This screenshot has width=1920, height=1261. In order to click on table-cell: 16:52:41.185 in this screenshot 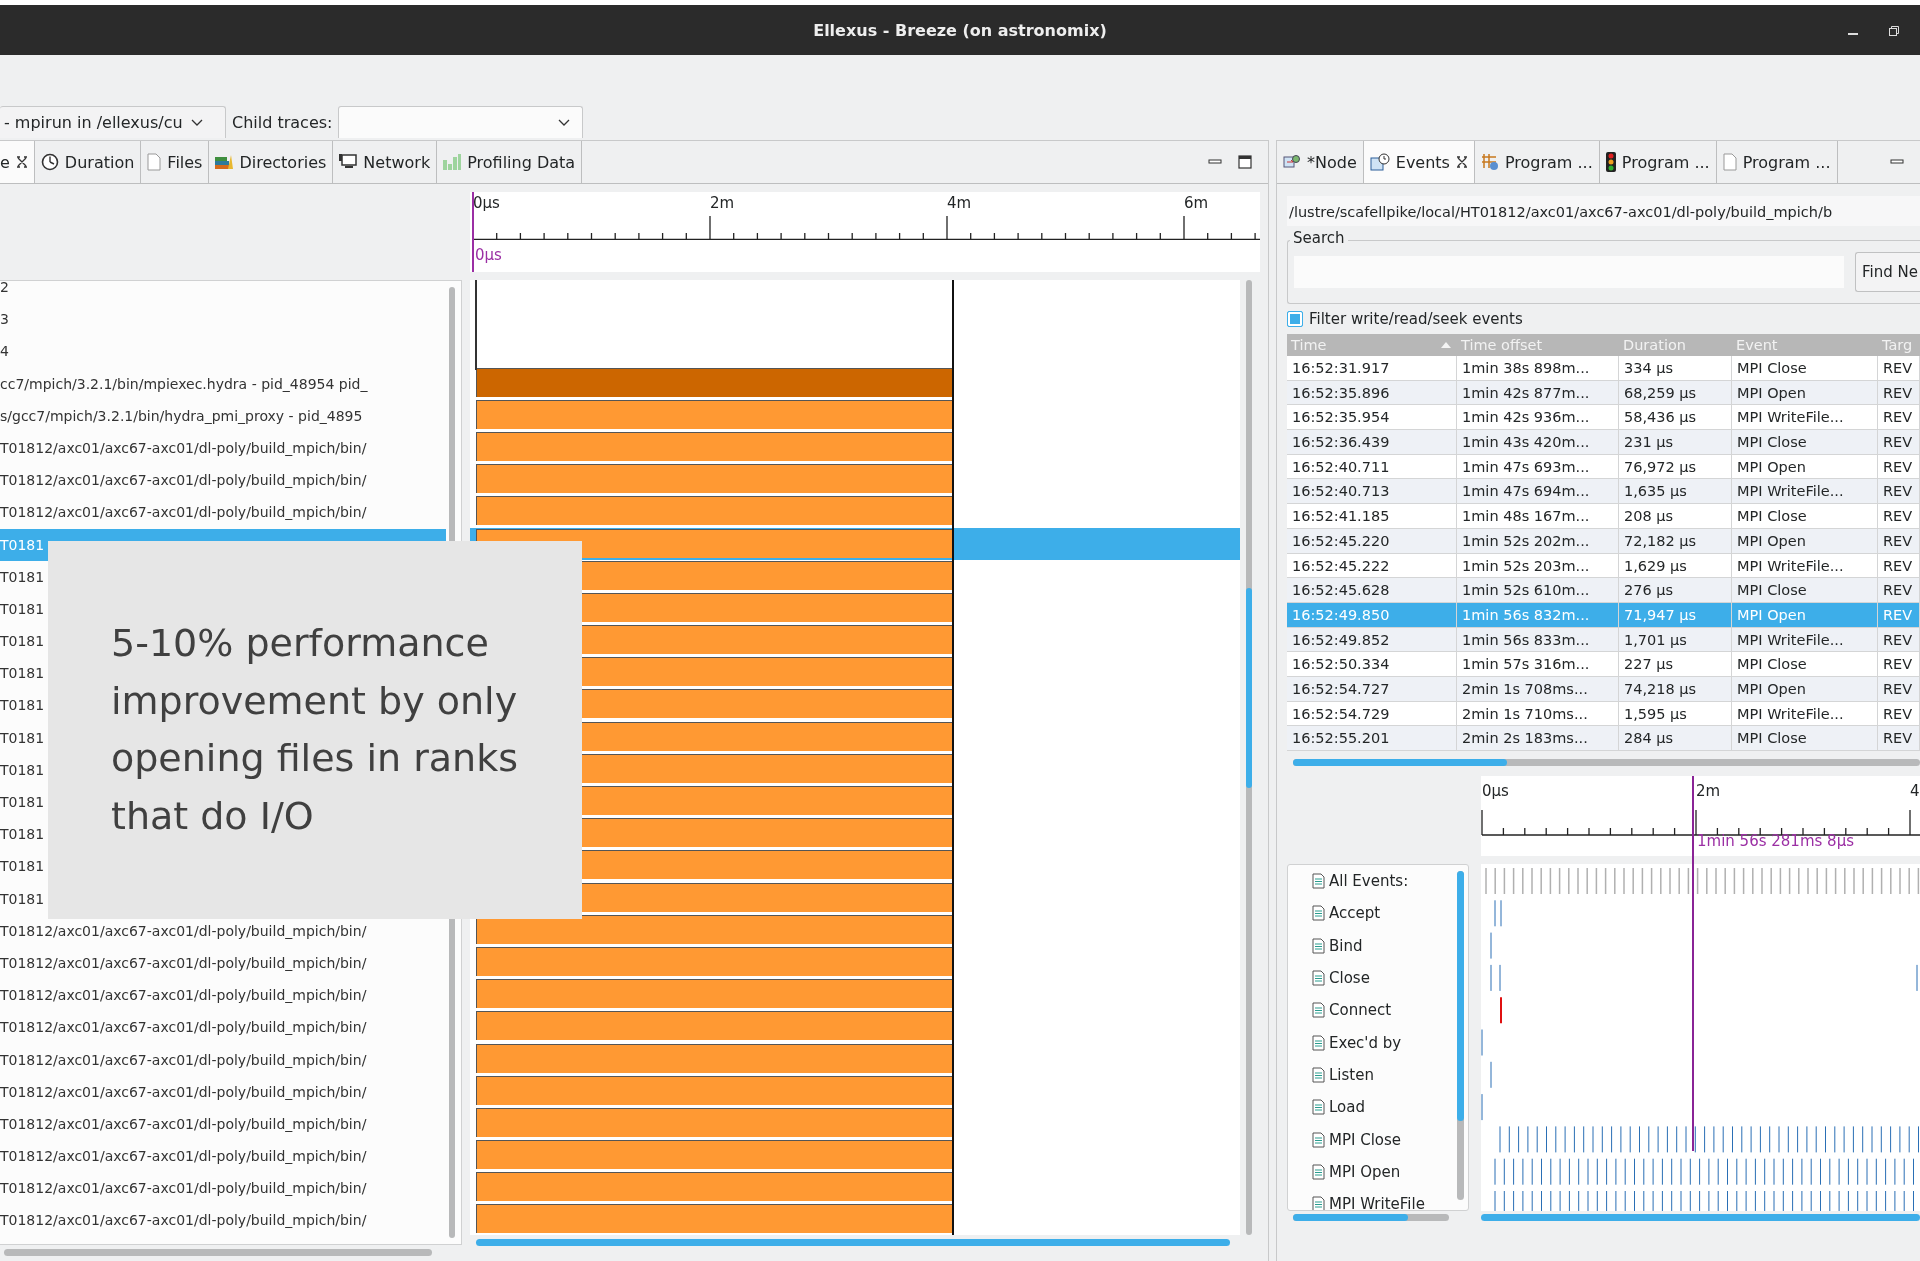, I will do `click(1372, 516)`.